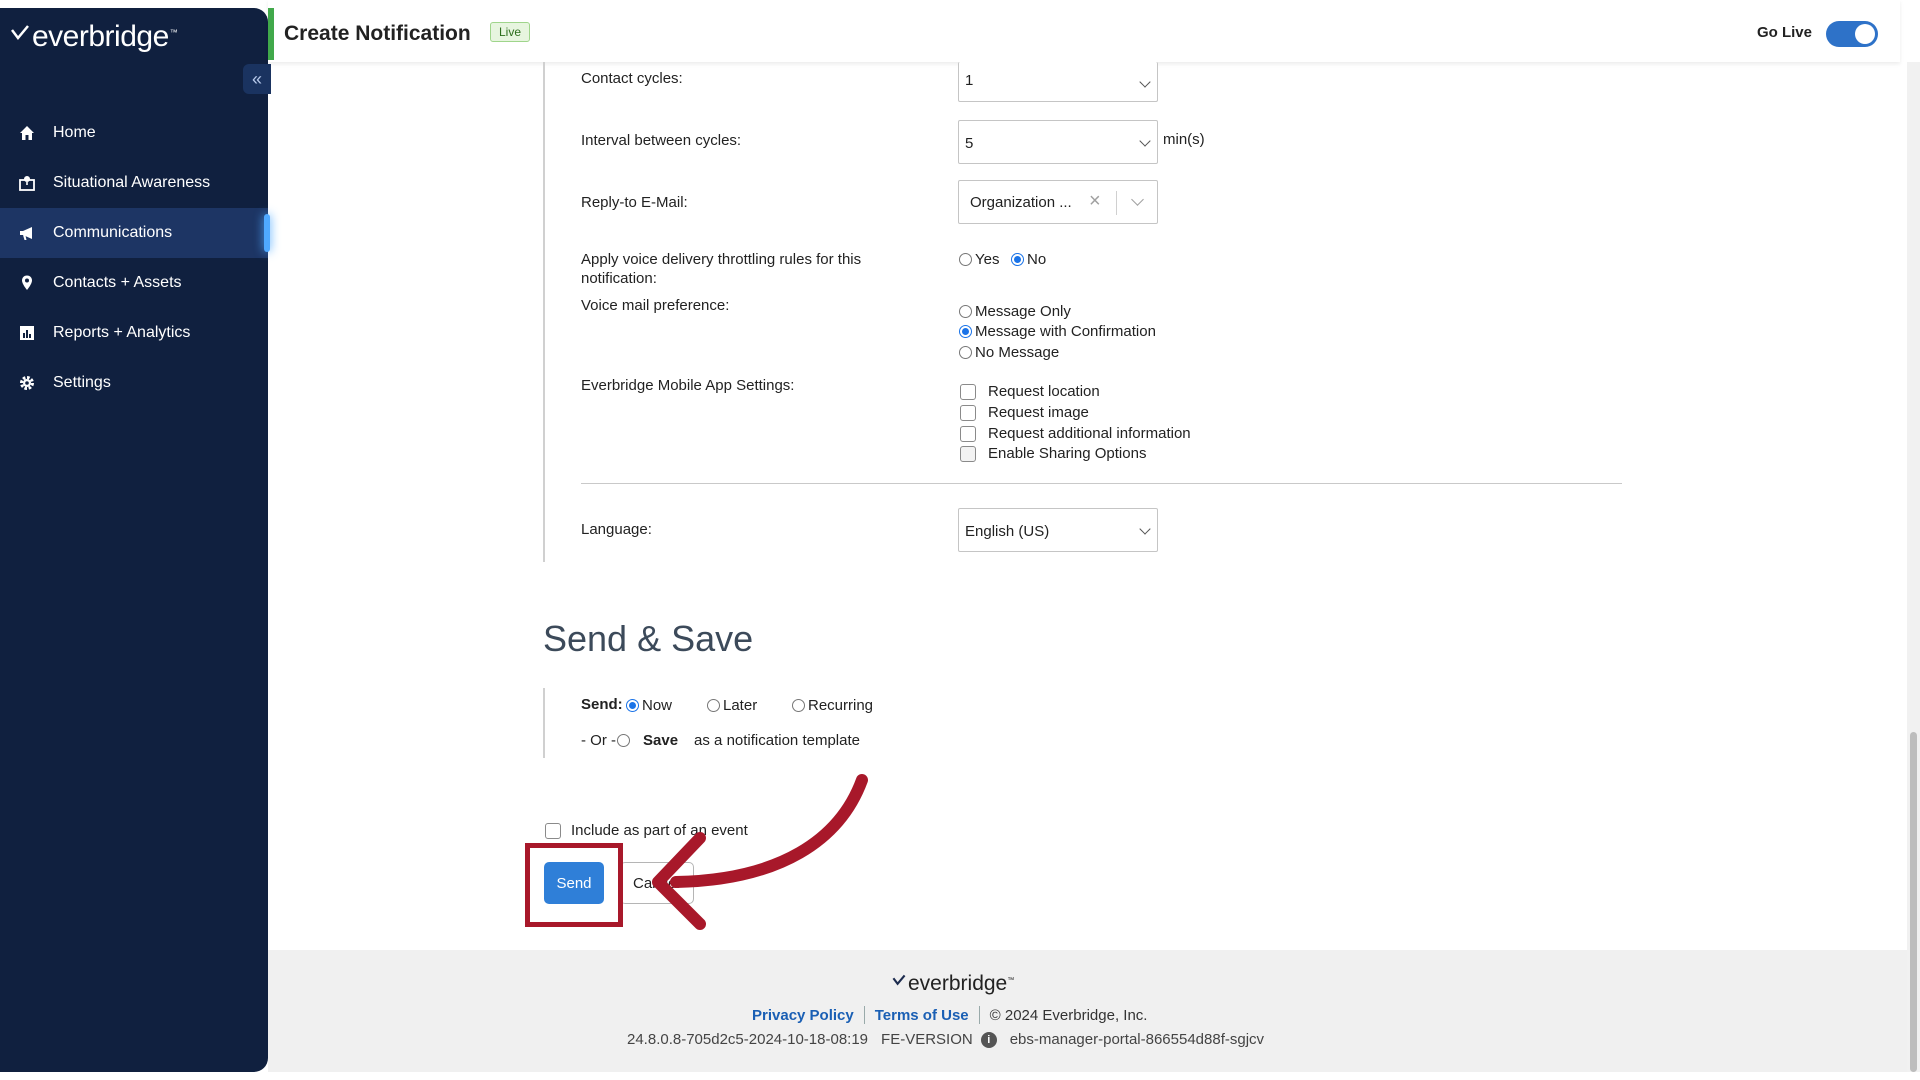  Describe the element at coordinates (979, 259) in the screenshot. I see `throttle-yes-option: Yes` at that location.